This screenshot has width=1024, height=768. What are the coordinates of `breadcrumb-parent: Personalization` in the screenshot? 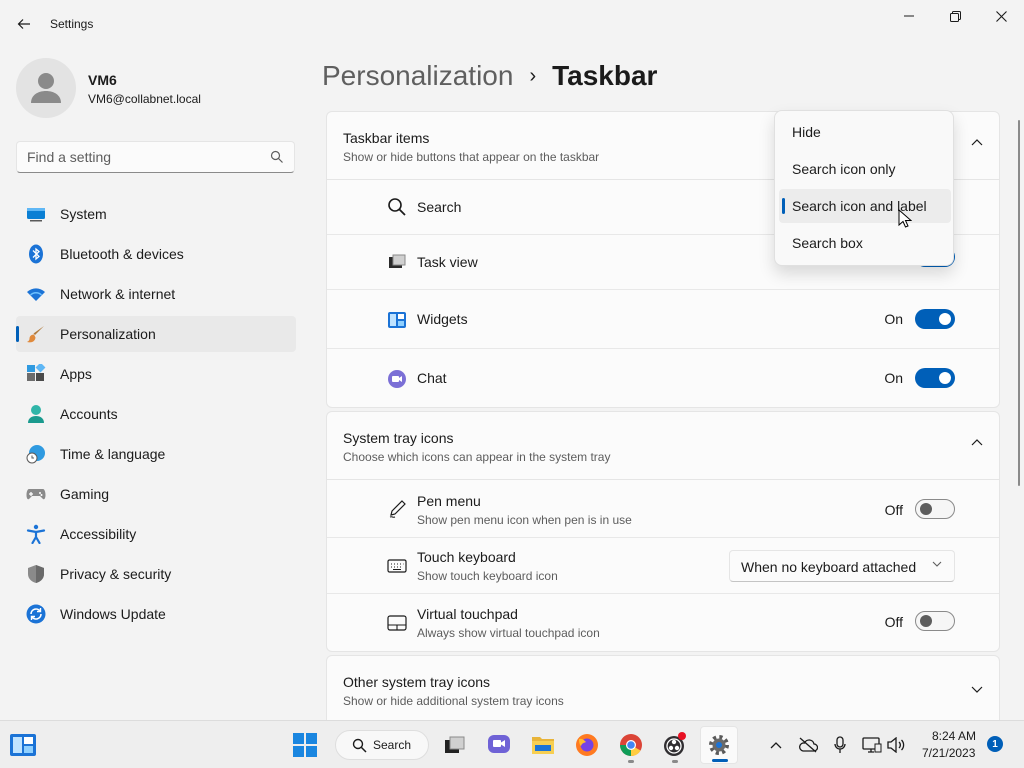 It's located at (417, 76).